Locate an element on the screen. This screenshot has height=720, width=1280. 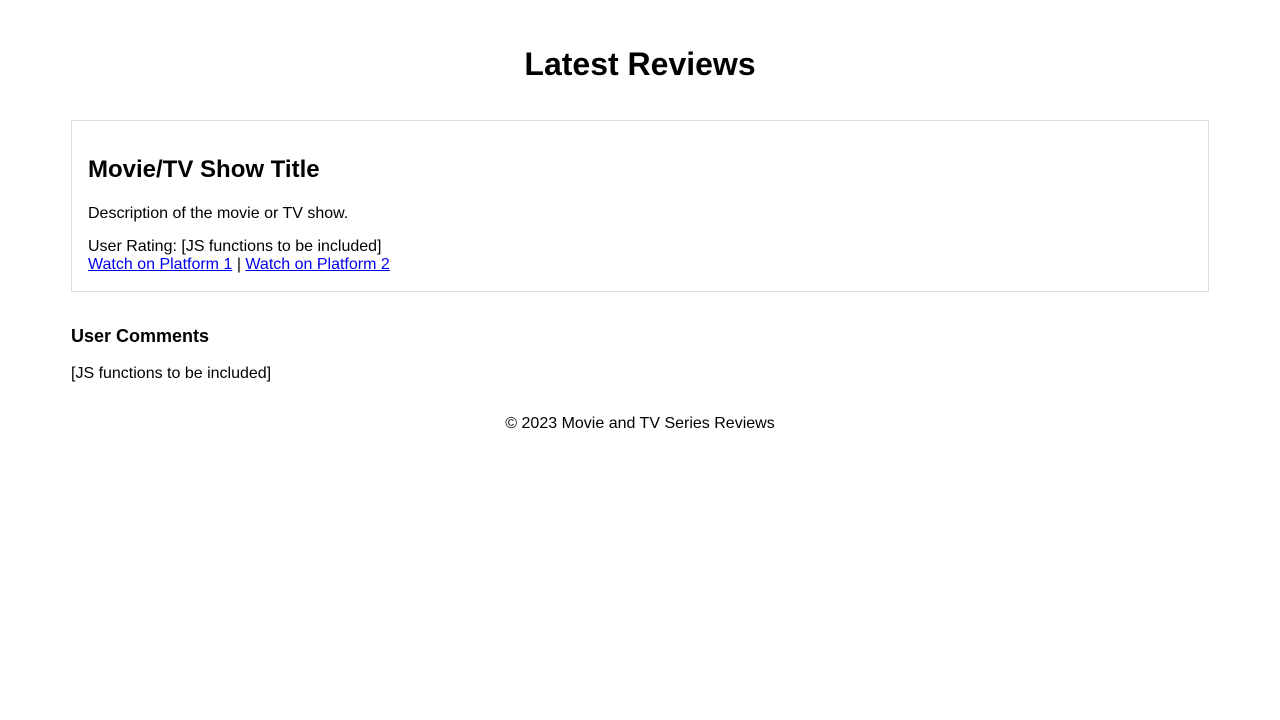
page-title: Latest Reviews is located at coordinates (640, 64).